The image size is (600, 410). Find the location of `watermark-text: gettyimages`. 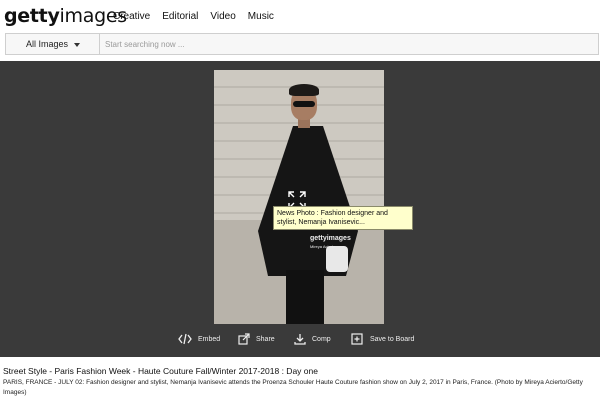

watermark-text: gettyimages is located at coordinates (330, 238).